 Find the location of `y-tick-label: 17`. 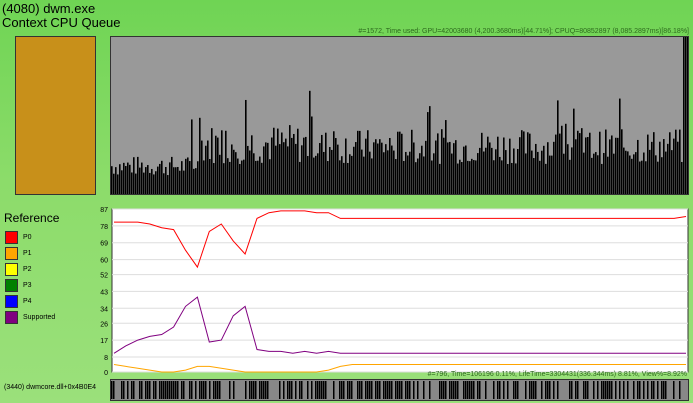

y-tick-label: 17 is located at coordinates (104, 341).